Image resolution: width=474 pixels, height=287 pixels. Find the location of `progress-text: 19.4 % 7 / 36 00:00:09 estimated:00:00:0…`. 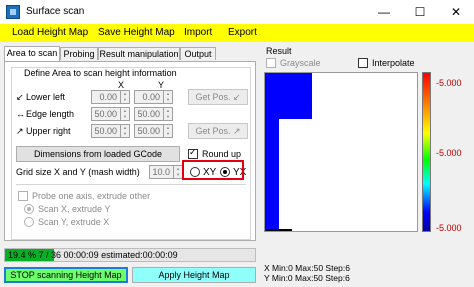

progress-text: 19.4 % 7 / 36 00:00:09 estimated:00:00:0… is located at coordinates (93, 255).